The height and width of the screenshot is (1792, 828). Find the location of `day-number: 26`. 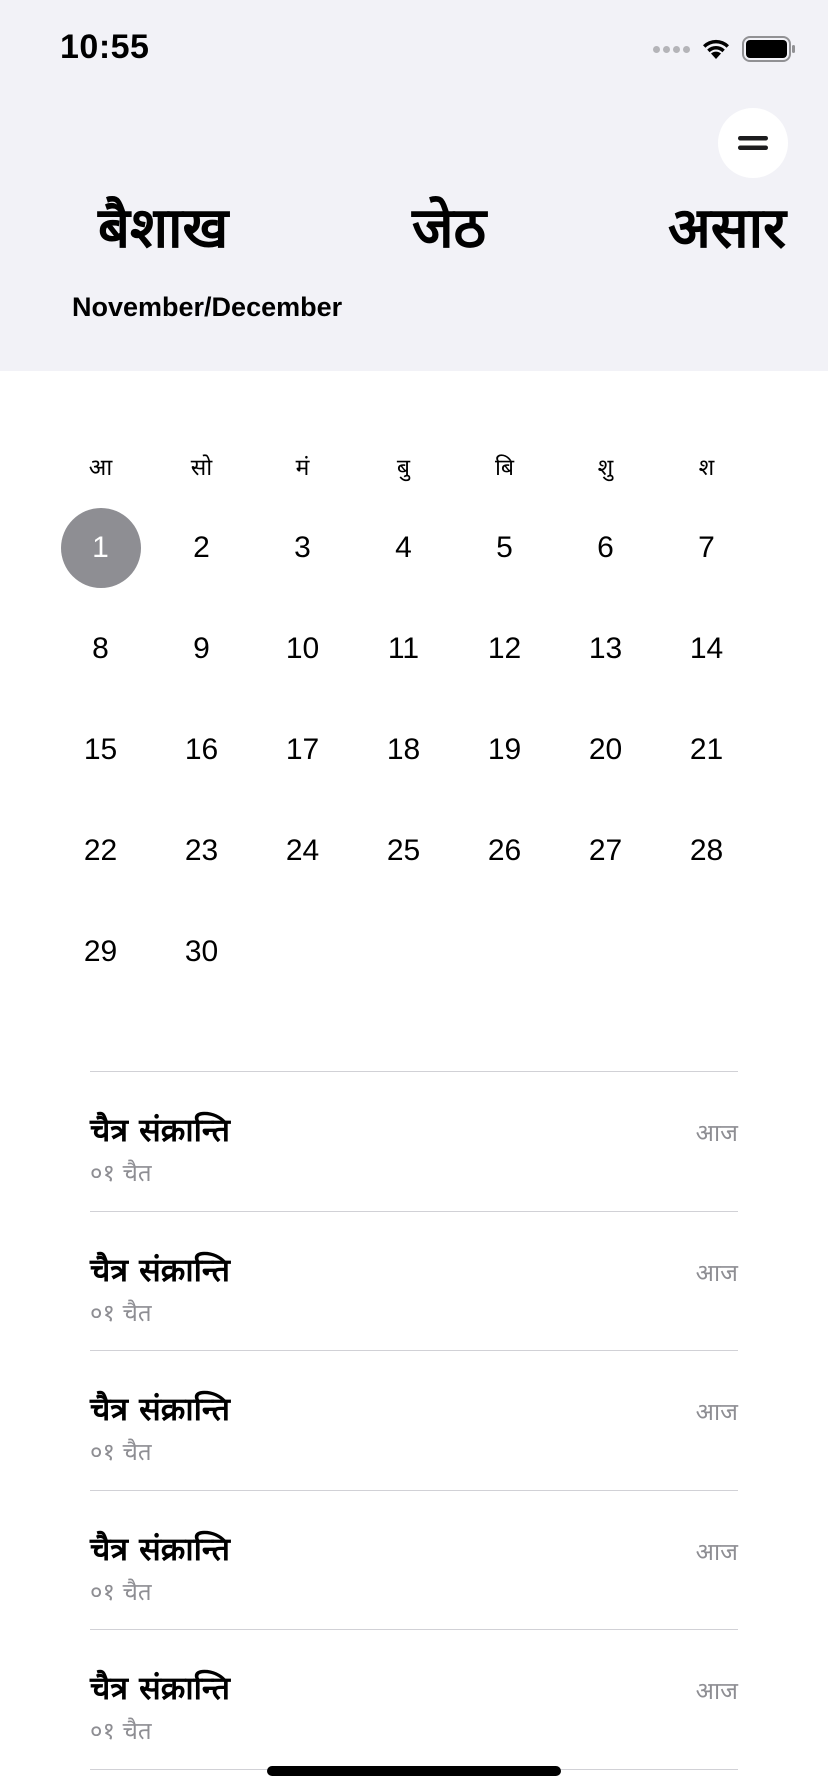

day-number: 26 is located at coordinates (504, 850).